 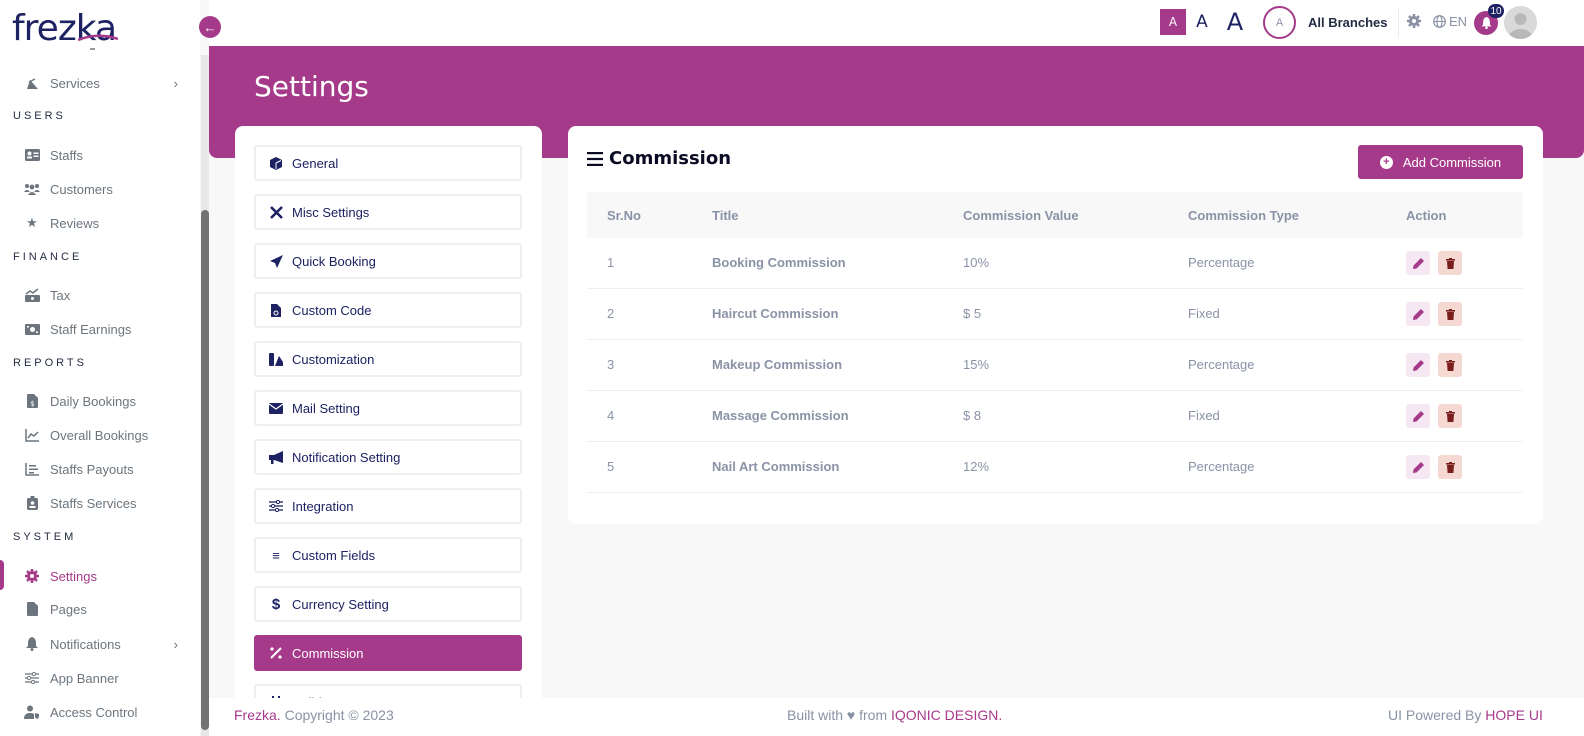 I want to click on settings-menu-custom-fields: ≡ Custom Fields, so click(x=388, y=555).